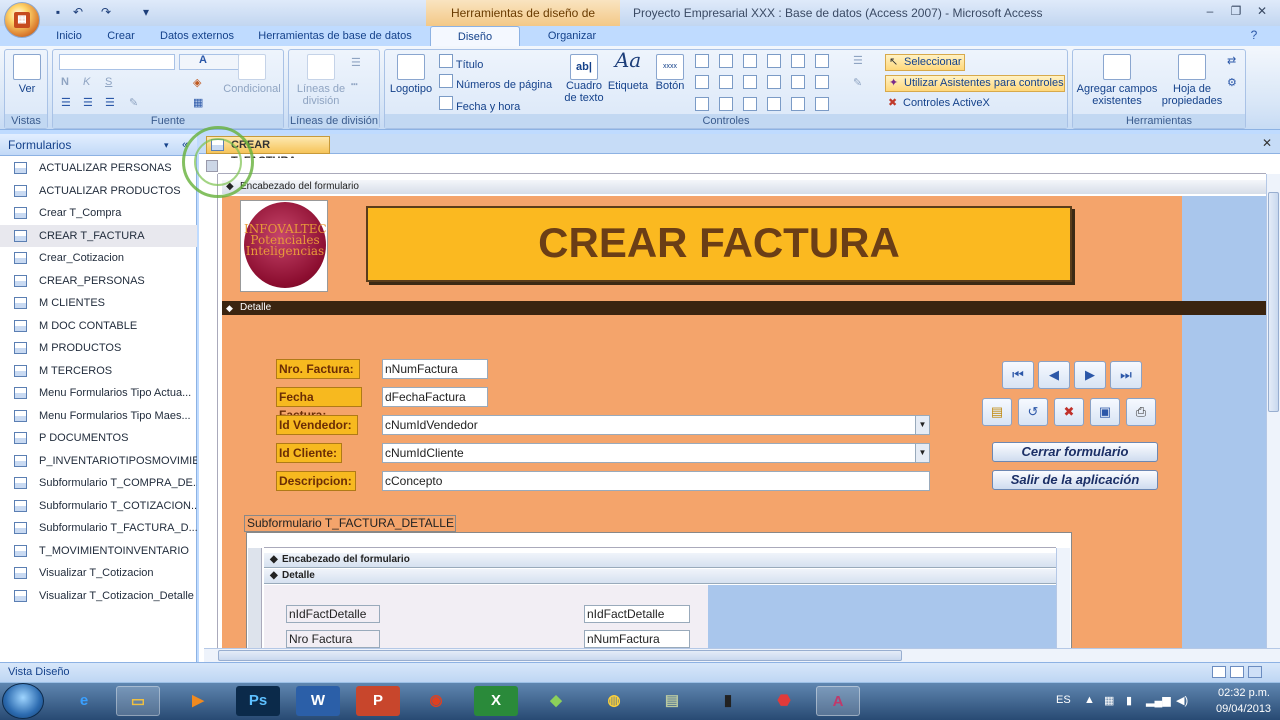 The image size is (1280, 720). Describe the element at coordinates (22, 20) in the screenshot. I see `office-button: ▦` at that location.